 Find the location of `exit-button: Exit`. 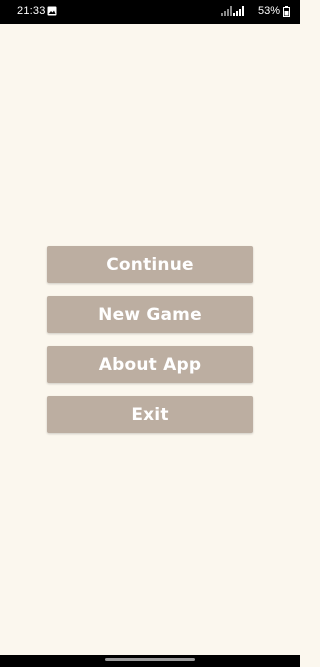

exit-button: Exit is located at coordinates (150, 414).